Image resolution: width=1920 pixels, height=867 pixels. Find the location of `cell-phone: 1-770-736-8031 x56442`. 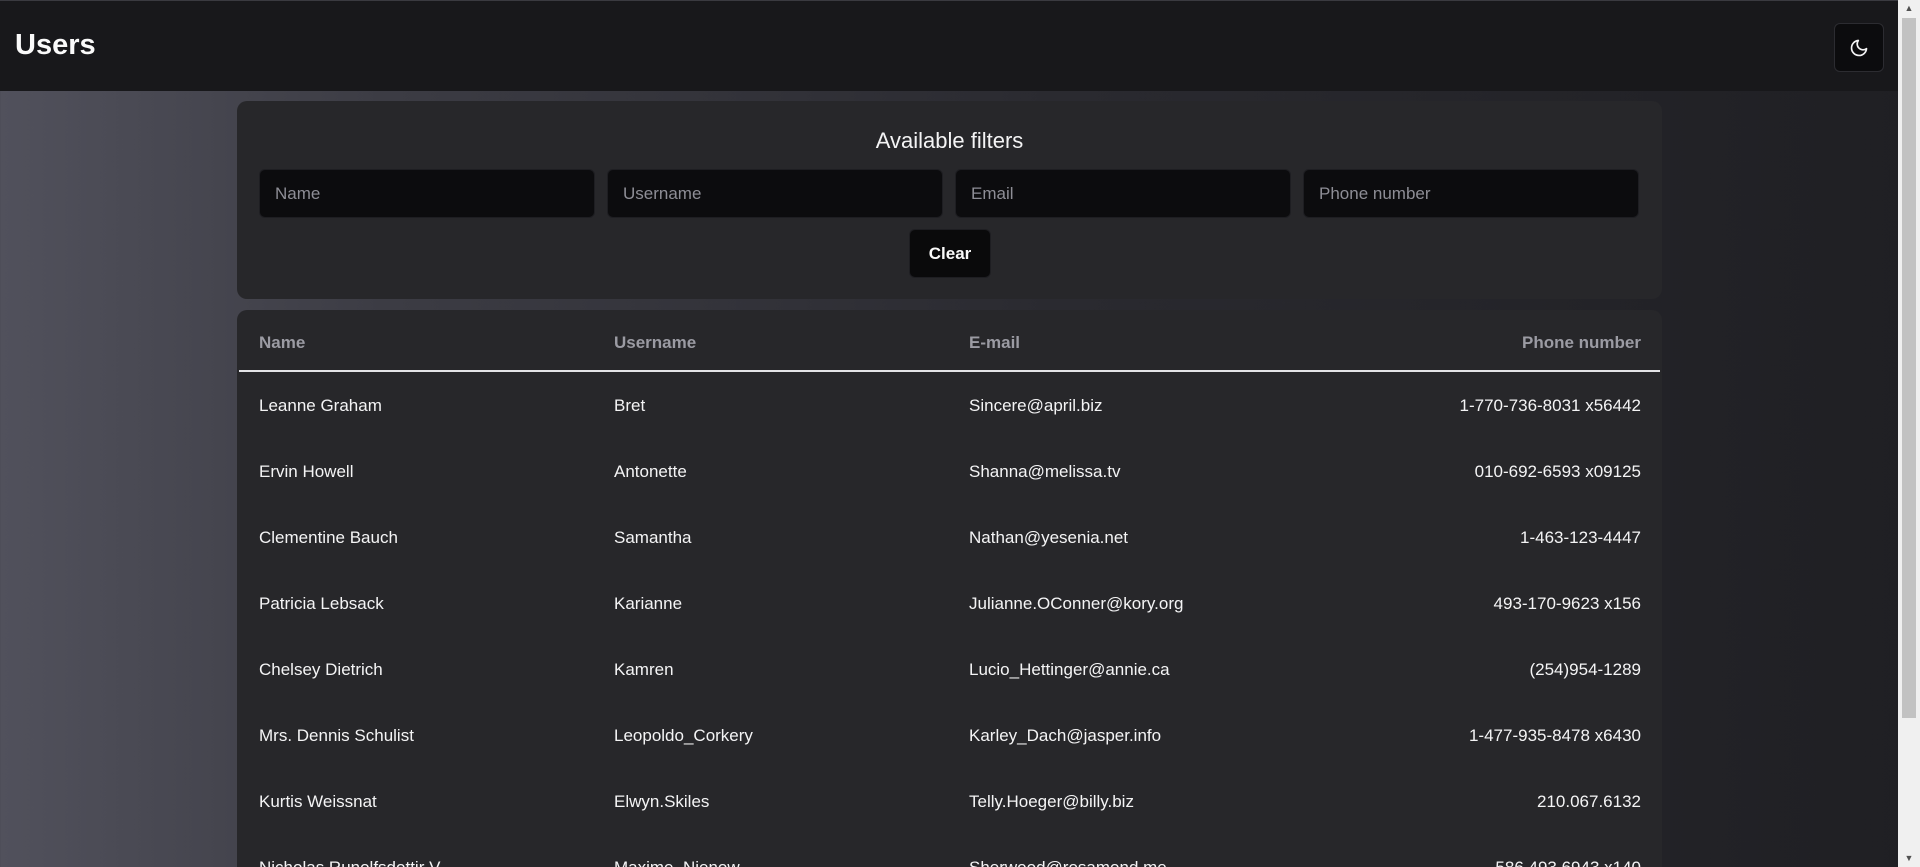

cell-phone: 1-770-736-8031 x56442 is located at coordinates (1550, 405).